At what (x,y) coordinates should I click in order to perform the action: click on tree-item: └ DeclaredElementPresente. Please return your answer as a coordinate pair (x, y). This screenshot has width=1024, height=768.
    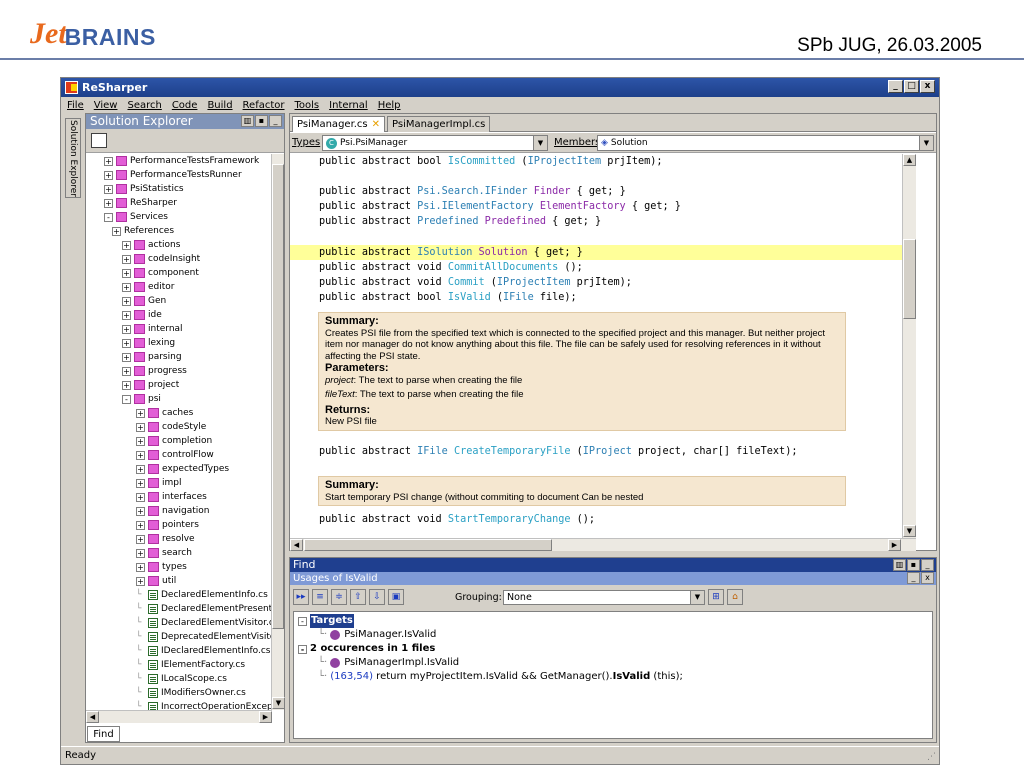
    Looking at the image, I should click on (204, 609).